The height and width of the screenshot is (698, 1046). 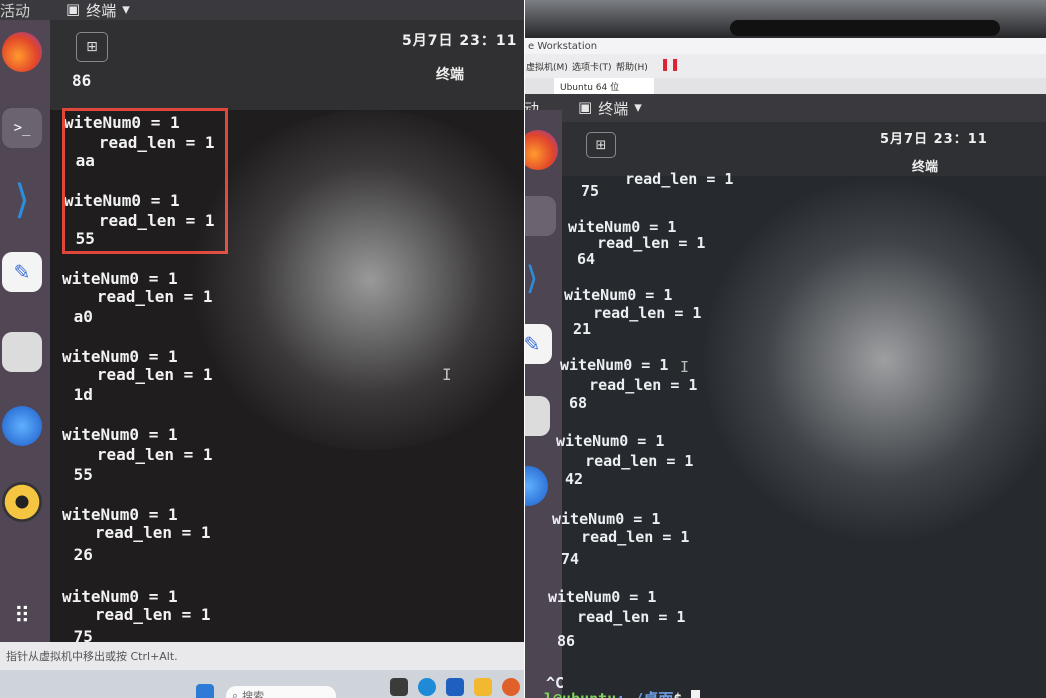 I want to click on dock: >_ ⟩ ✎ ⠿, so click(x=25, y=340).